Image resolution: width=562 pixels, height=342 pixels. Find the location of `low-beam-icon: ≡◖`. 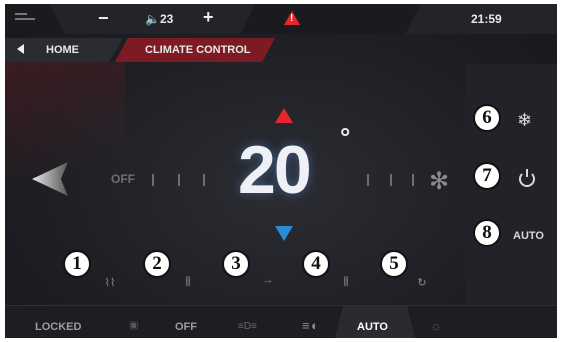

low-beam-icon: ≡◖ is located at coordinates (309, 325).